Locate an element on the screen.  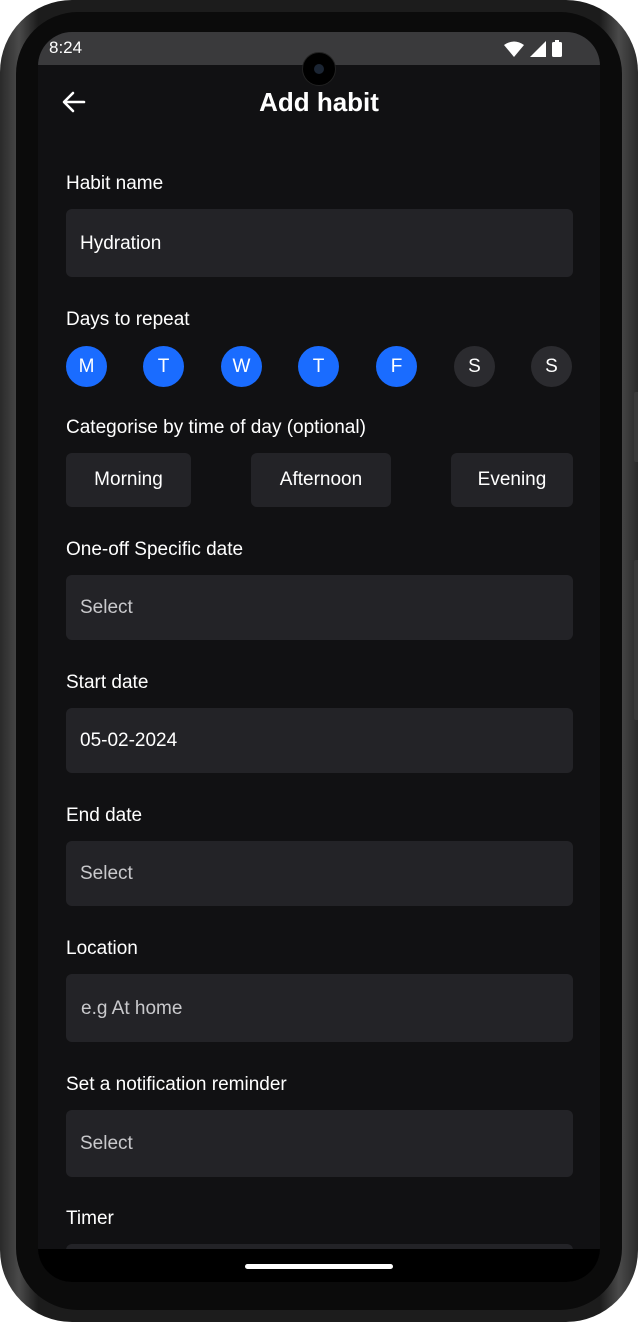
end-date-label: End date is located at coordinates (104, 815).